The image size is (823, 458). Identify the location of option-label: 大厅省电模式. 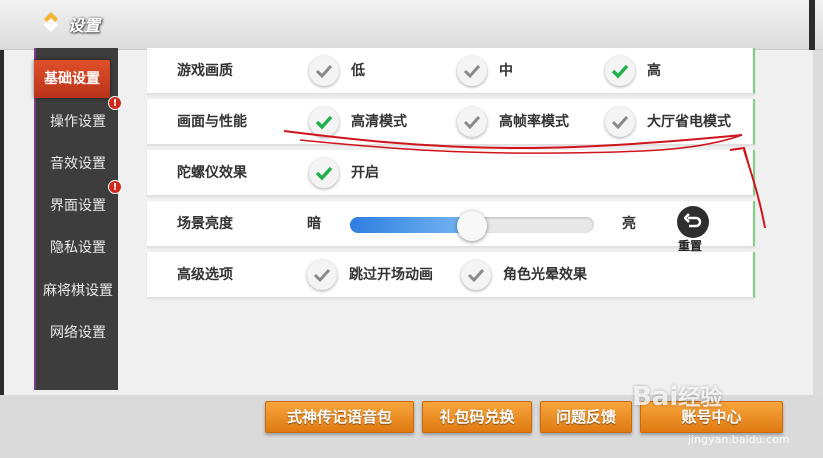
(689, 122).